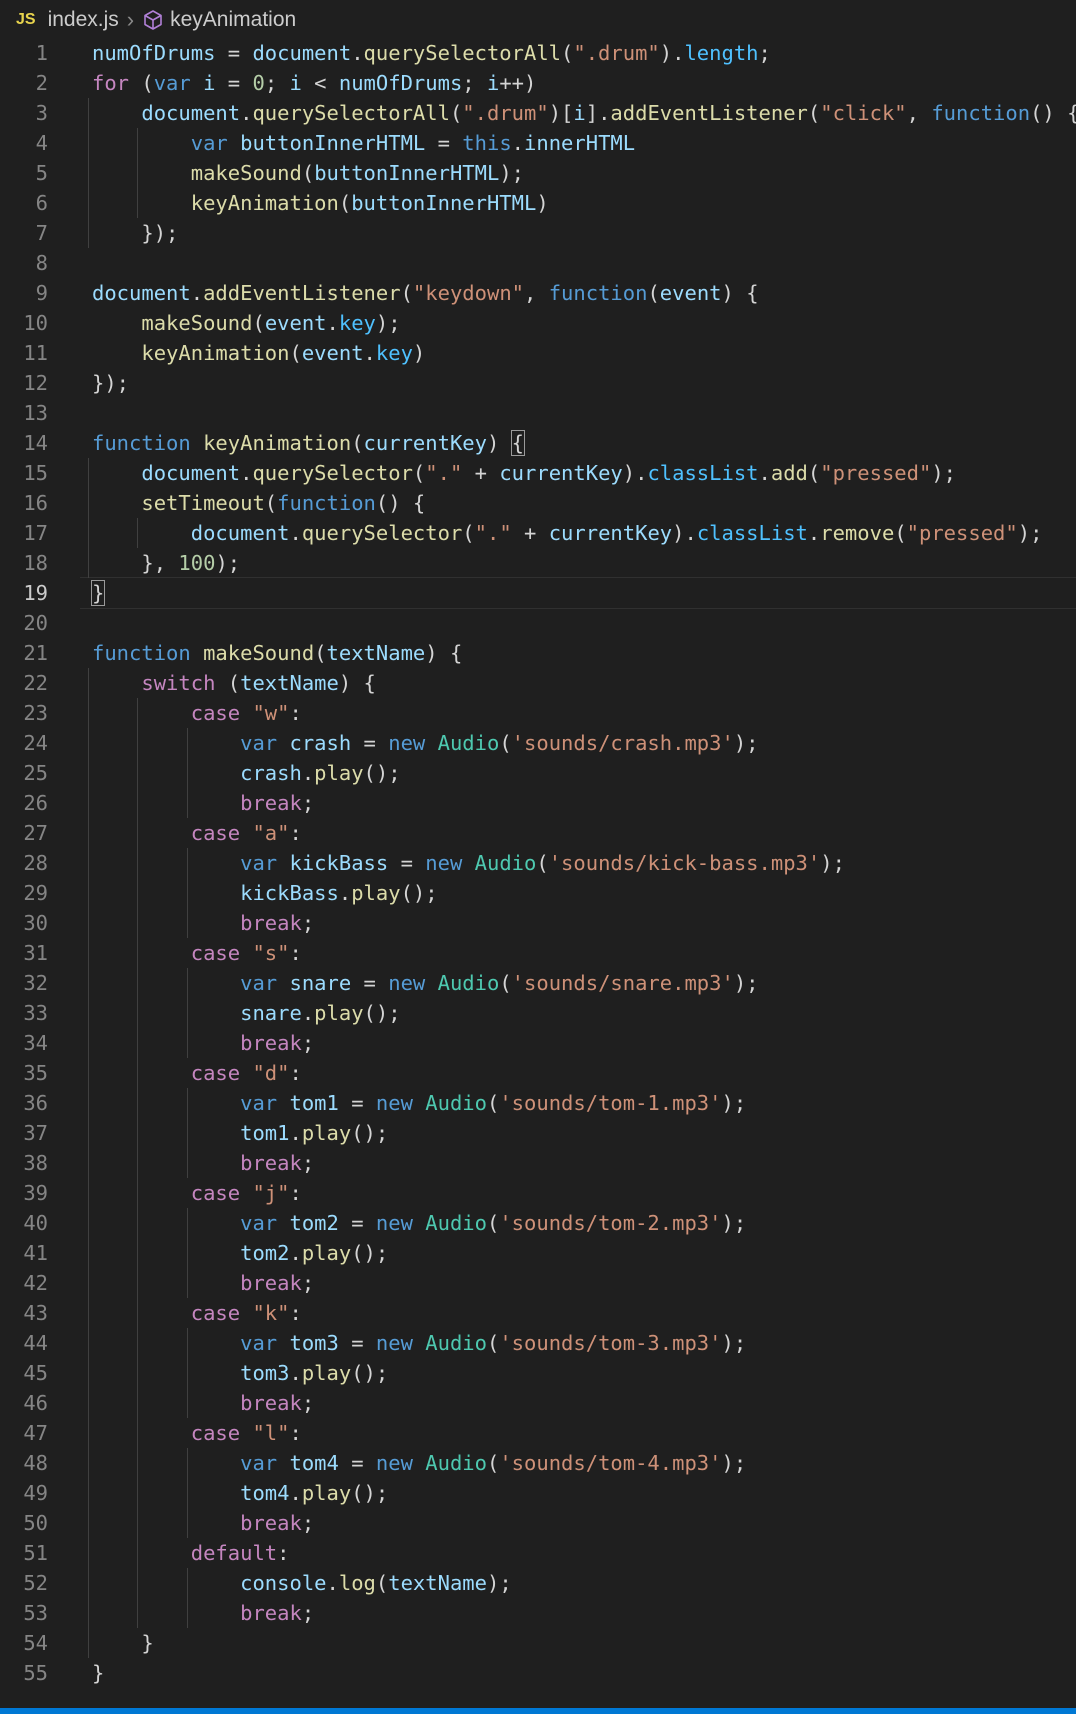 The width and height of the screenshot is (1076, 1714). Describe the element at coordinates (83, 20) in the screenshot. I see `breadcrumb-file: index.js` at that location.